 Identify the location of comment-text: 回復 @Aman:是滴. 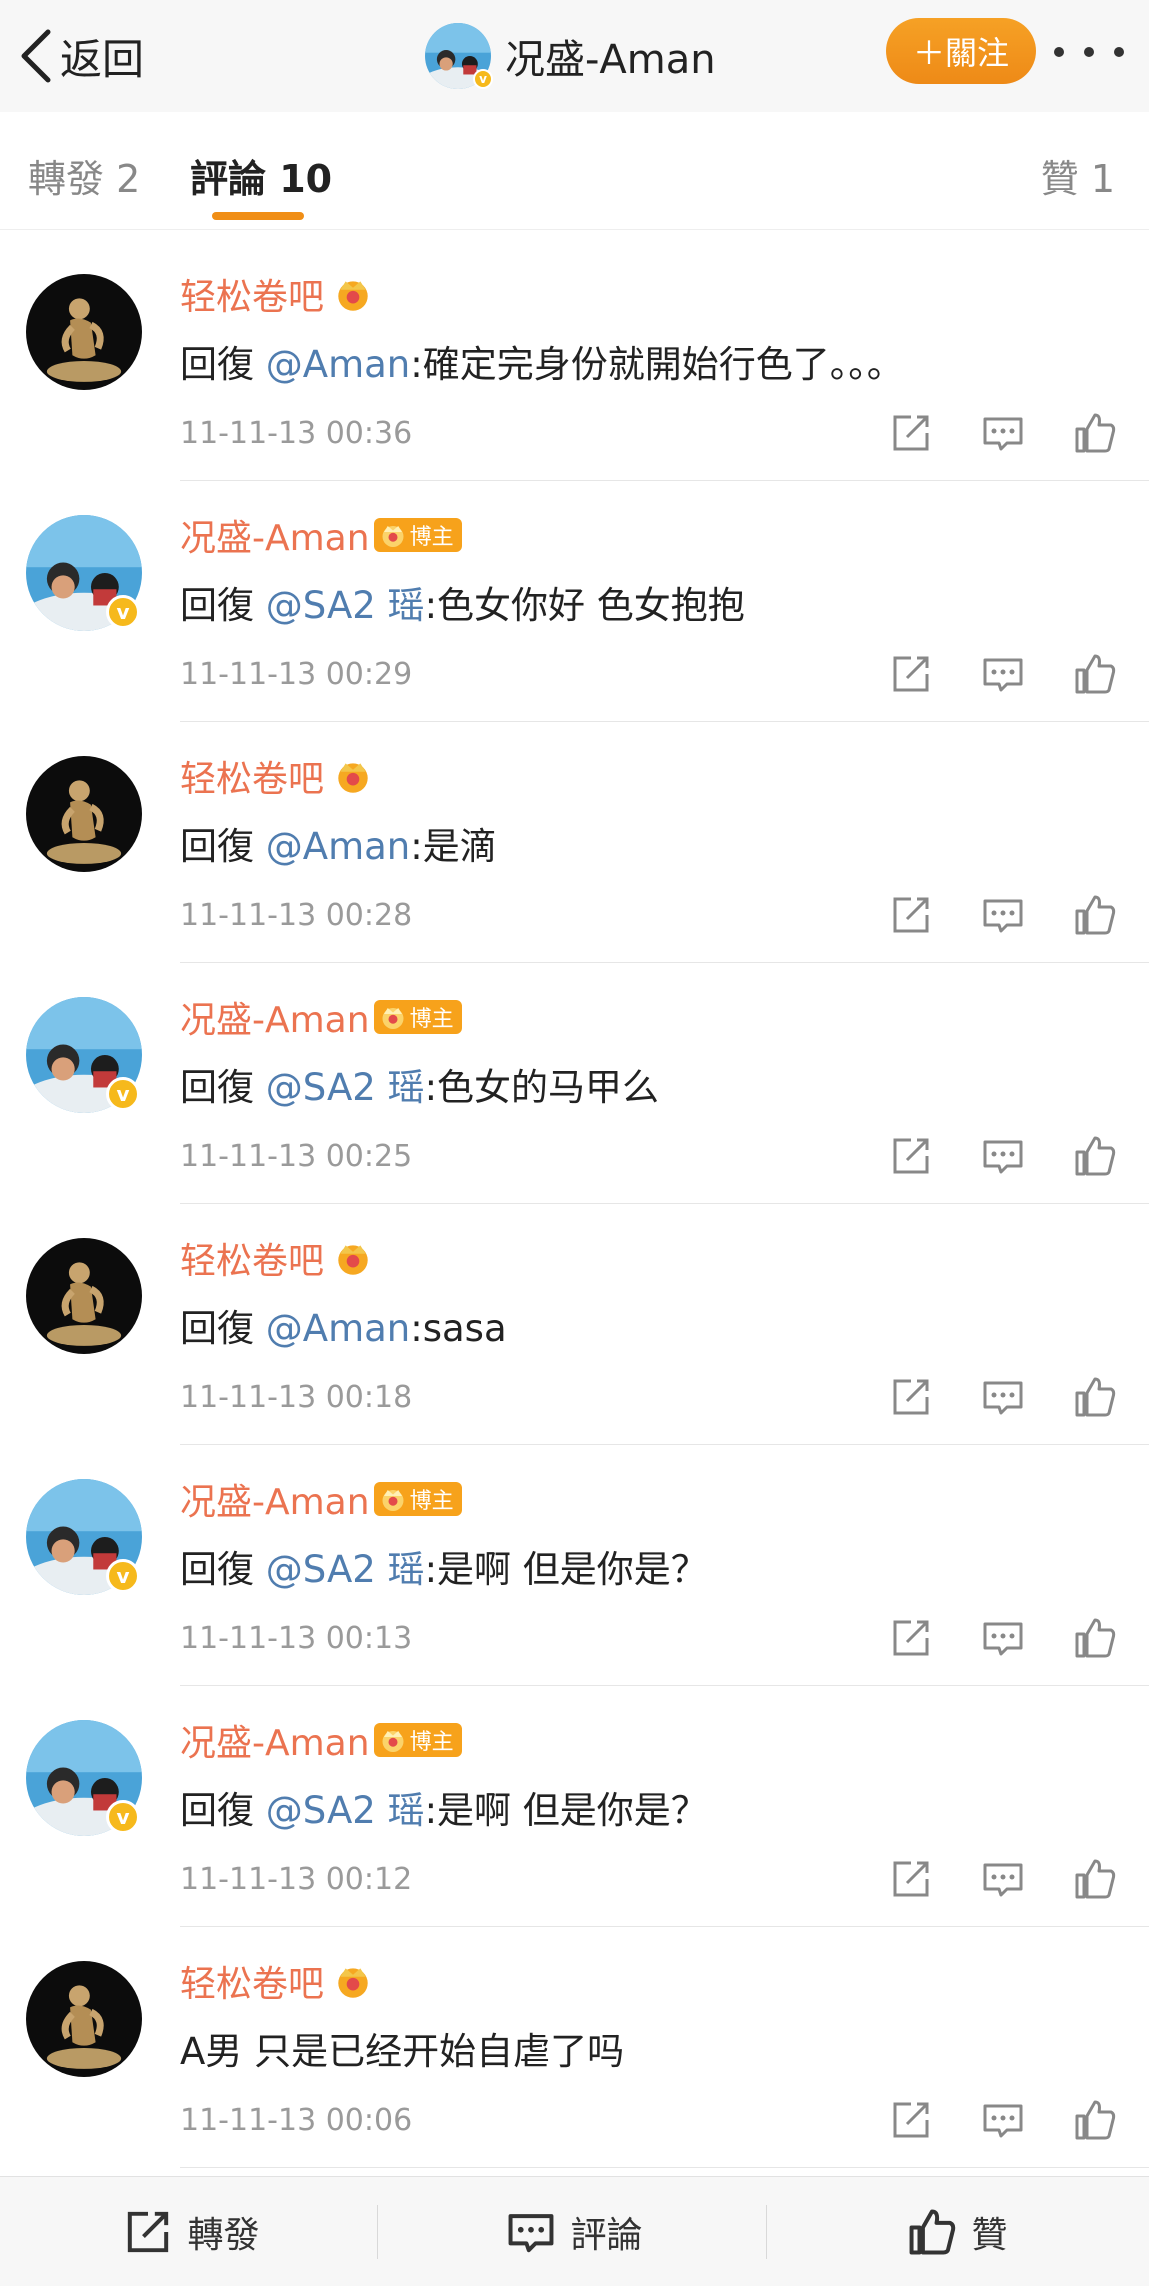
(338, 843).